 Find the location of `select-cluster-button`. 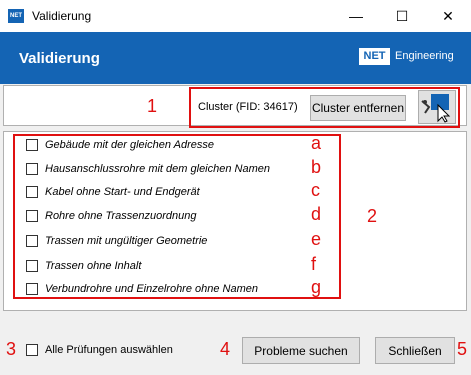

select-cluster-button is located at coordinates (437, 107).